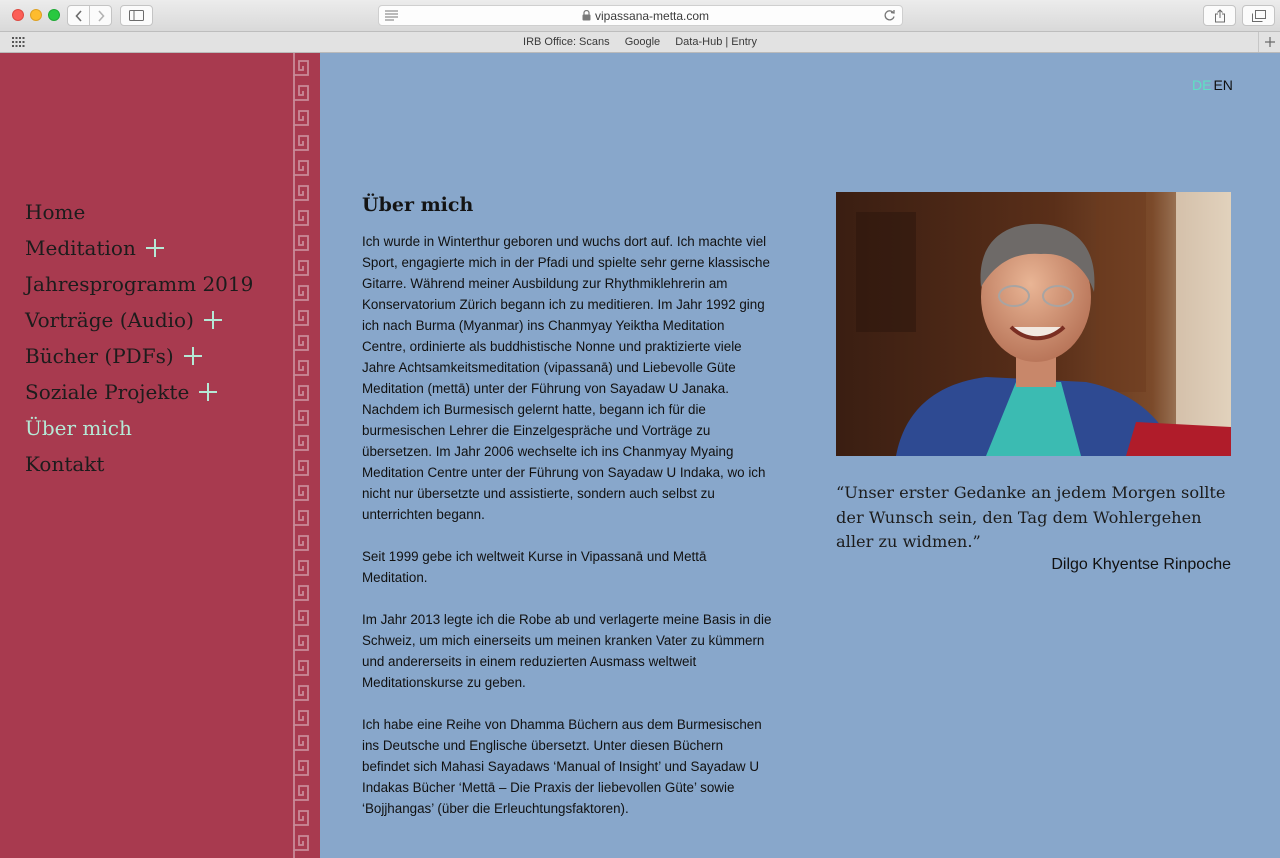 This screenshot has width=1280, height=858. I want to click on portrait-photo, so click(1033, 324).